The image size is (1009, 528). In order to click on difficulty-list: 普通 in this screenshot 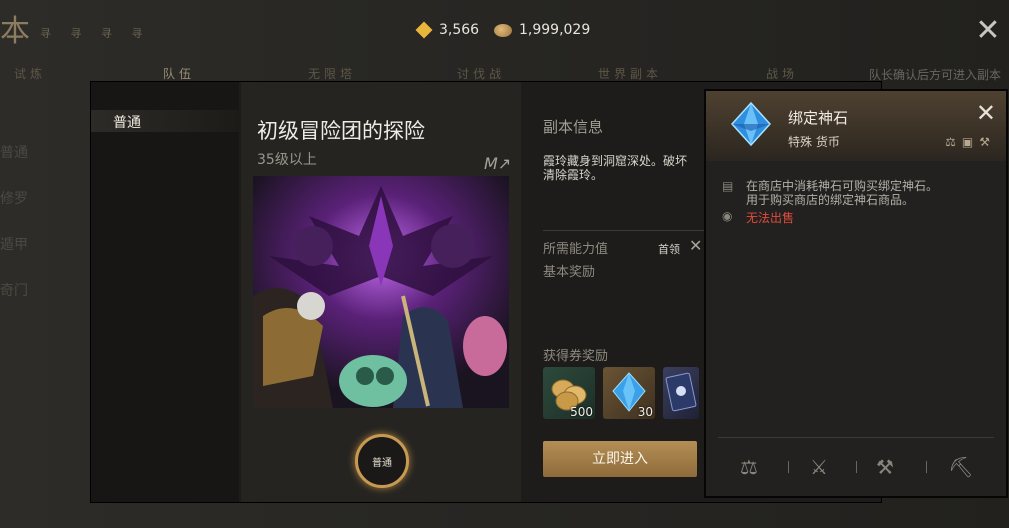, I will do `click(165, 292)`.